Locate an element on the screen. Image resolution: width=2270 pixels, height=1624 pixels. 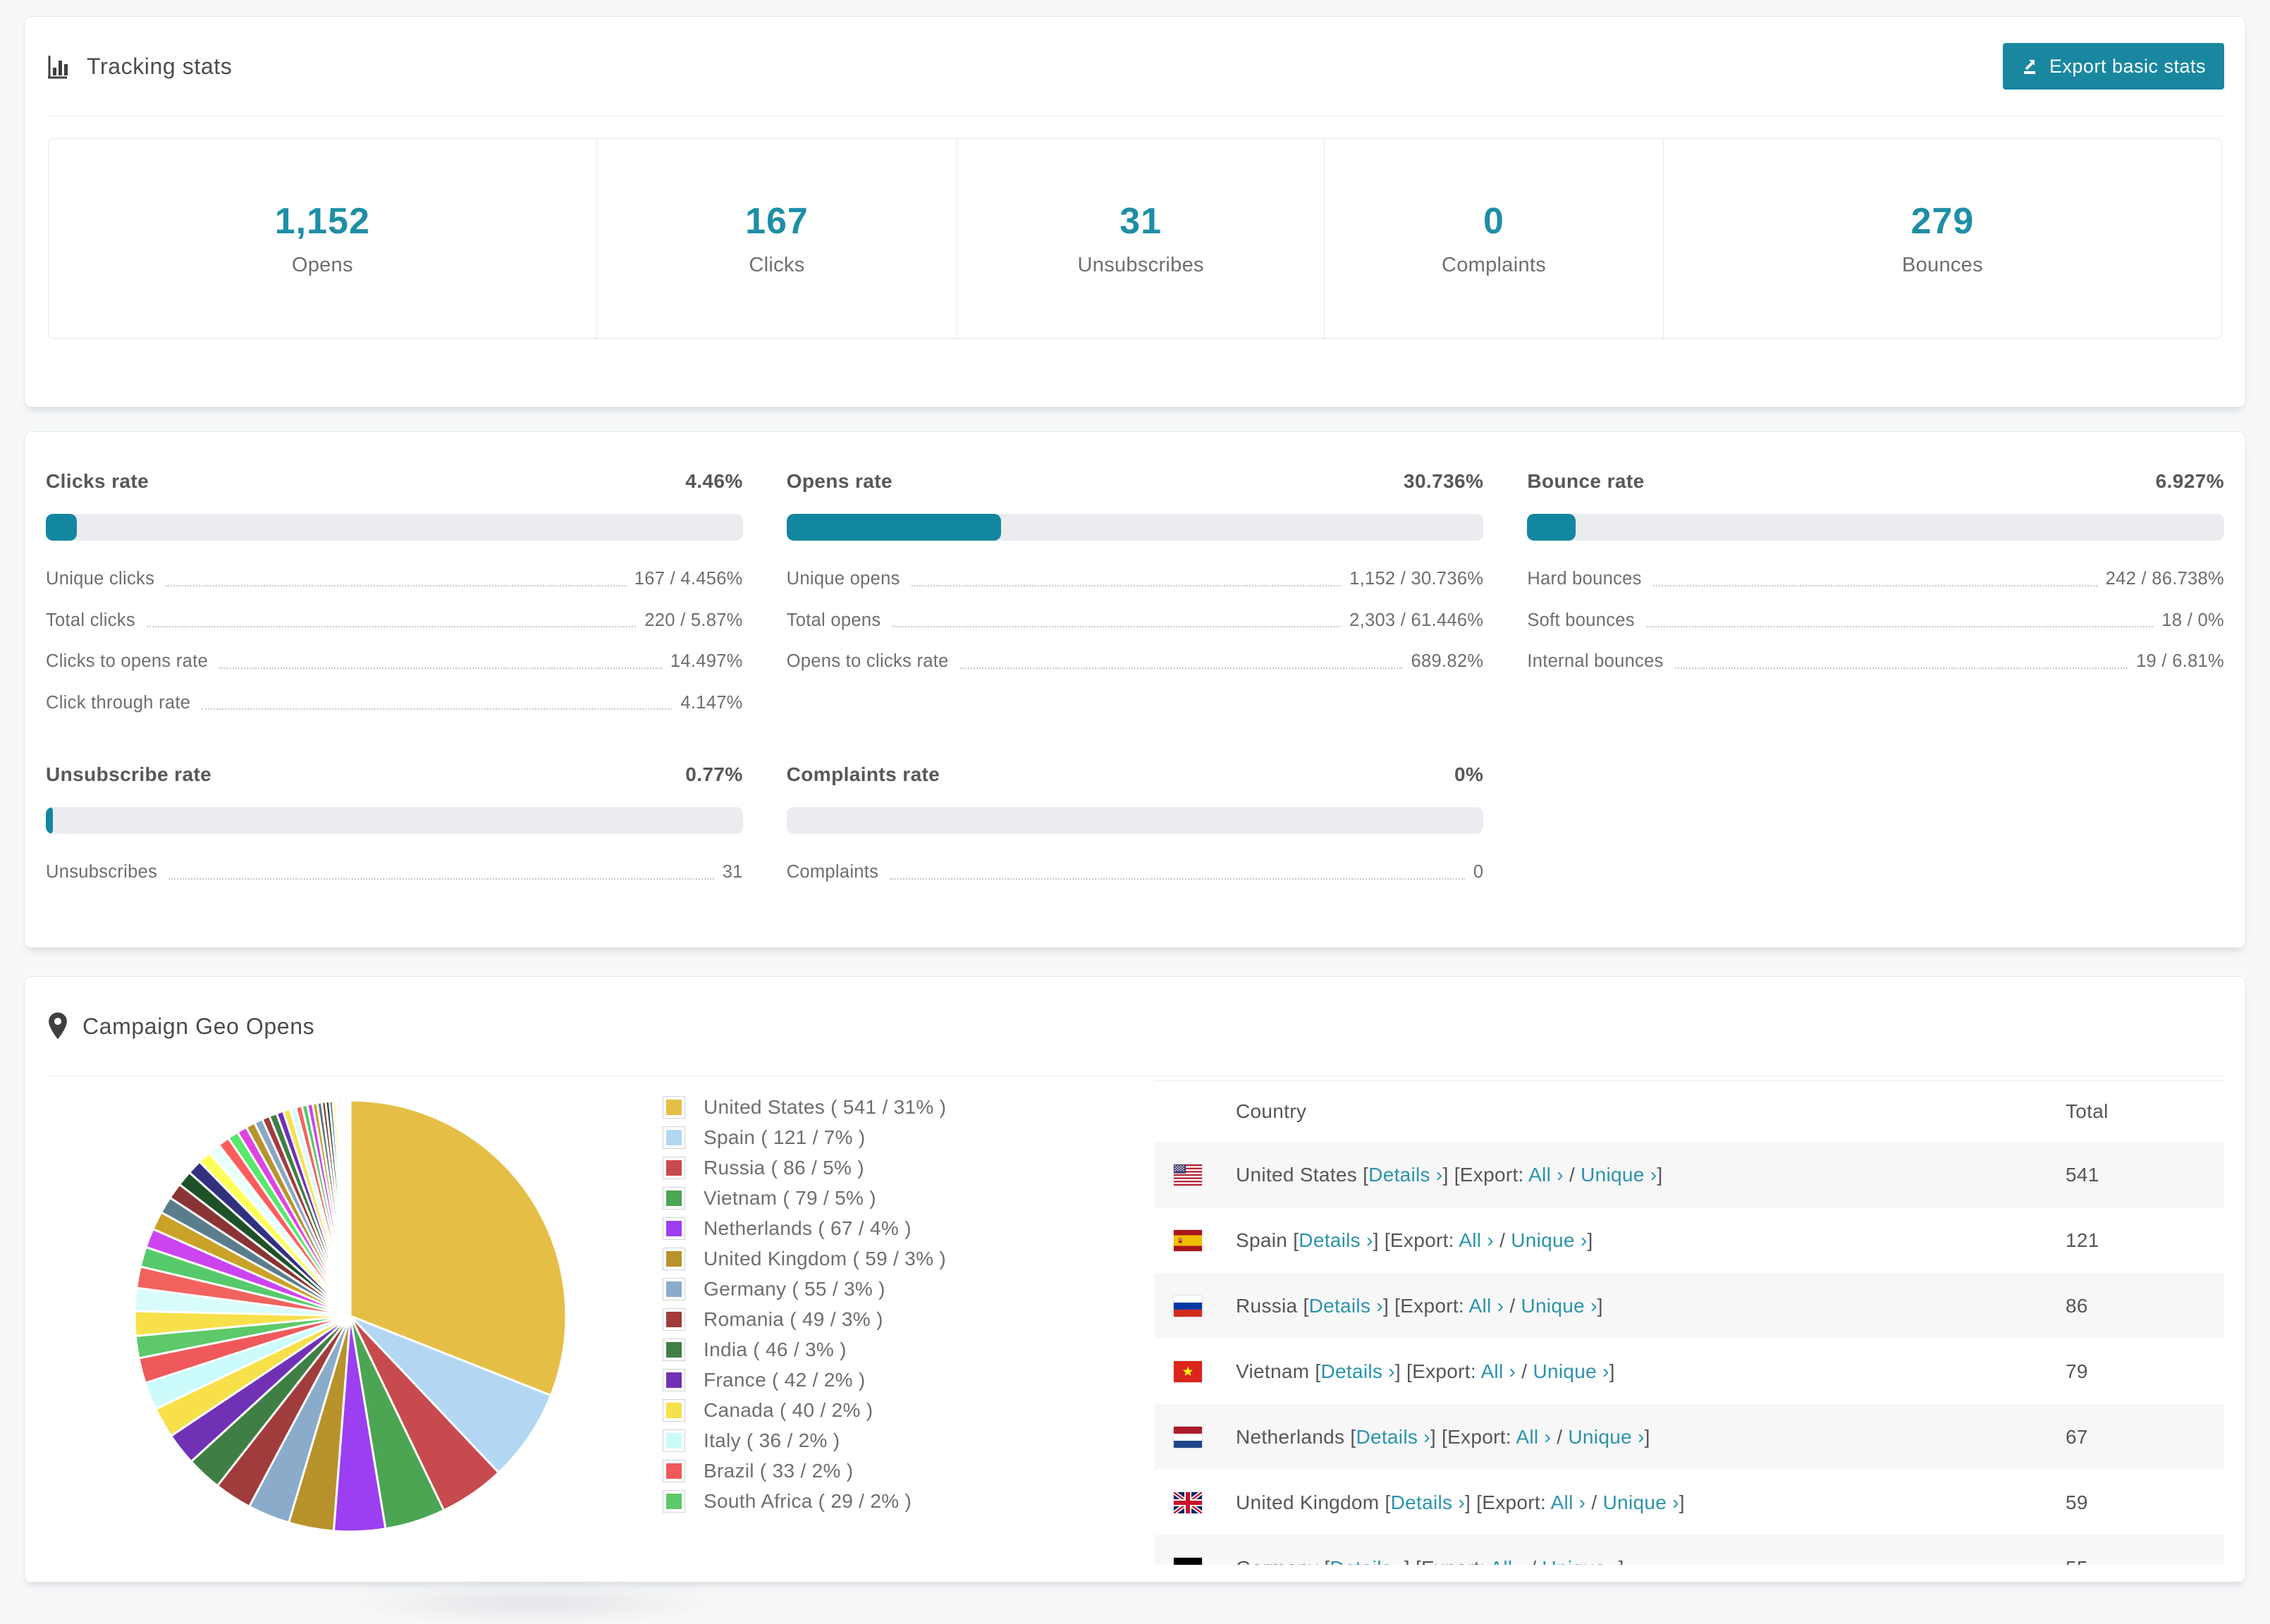
total-cell: 86 is located at coordinates (2077, 1305).